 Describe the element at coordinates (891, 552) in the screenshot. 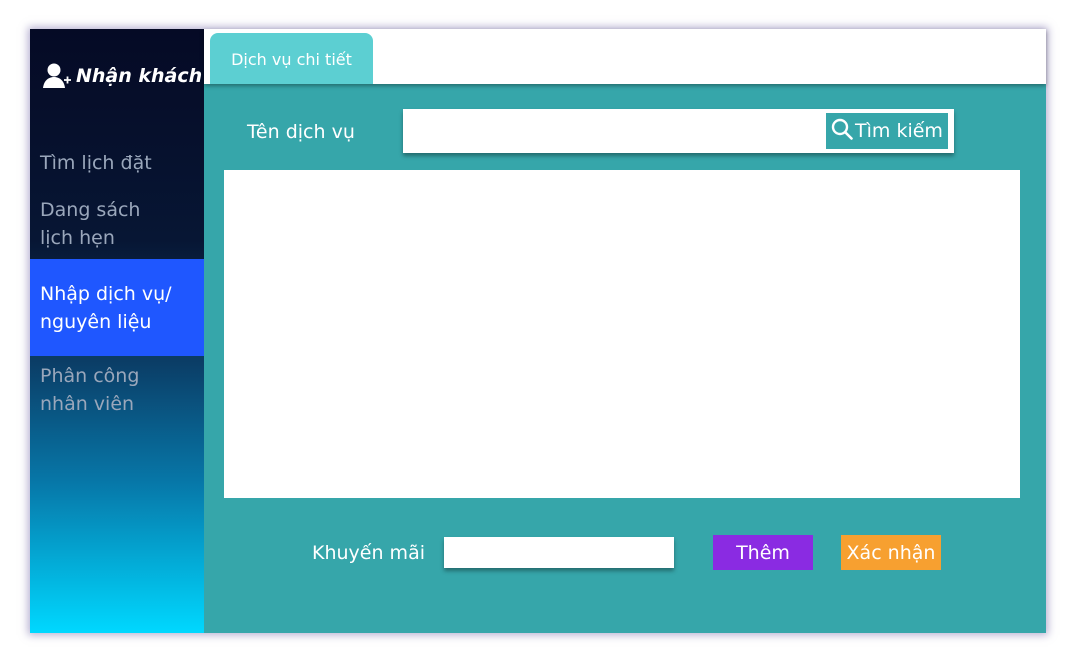

I see `confirm-button: Xác nhận` at that location.